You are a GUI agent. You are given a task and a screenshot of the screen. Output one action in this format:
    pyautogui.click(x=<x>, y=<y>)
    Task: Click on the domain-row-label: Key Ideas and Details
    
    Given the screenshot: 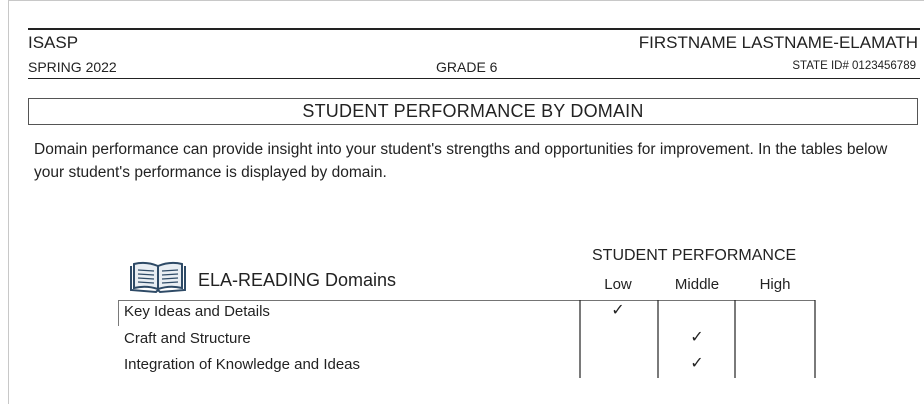 What is the action you would take?
    pyautogui.click(x=197, y=311)
    